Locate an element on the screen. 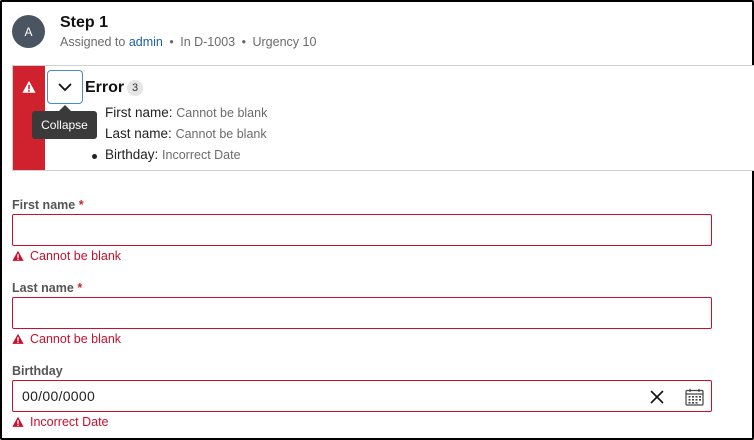 The width and height of the screenshot is (754, 440). error-field-name: First name: is located at coordinates (139, 112).